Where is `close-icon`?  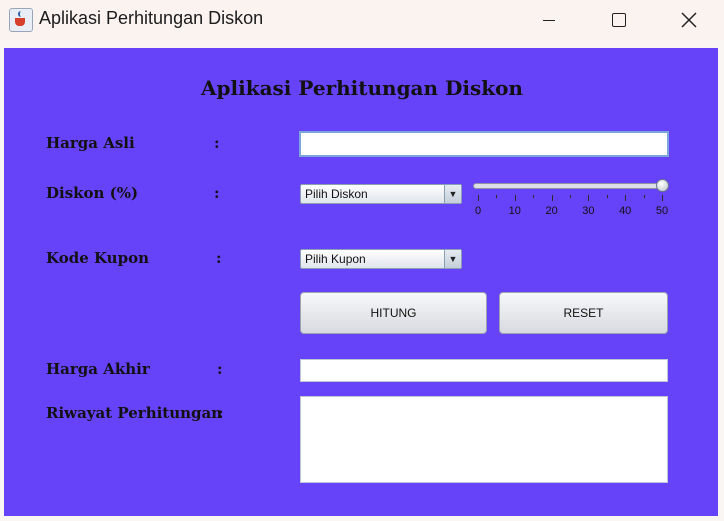 close-icon is located at coordinates (689, 20).